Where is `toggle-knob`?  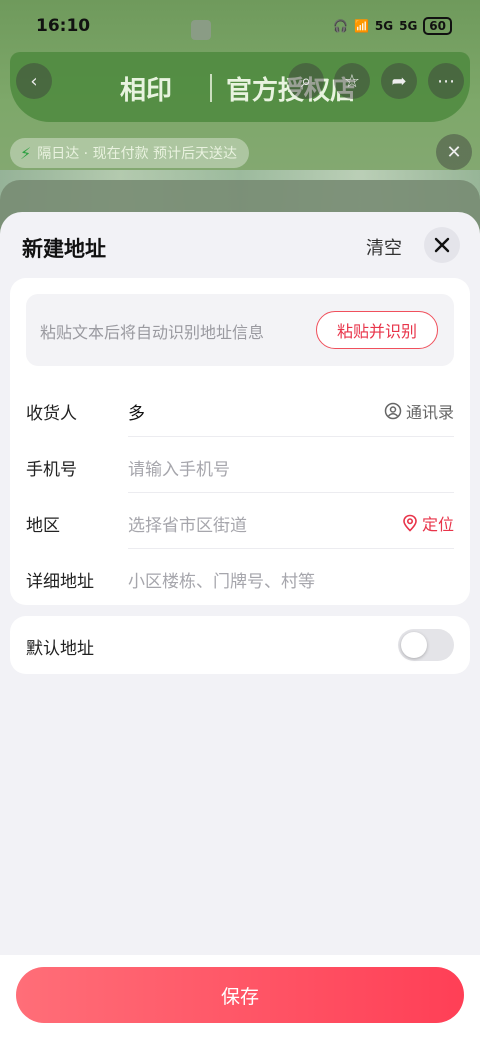 toggle-knob is located at coordinates (414, 645).